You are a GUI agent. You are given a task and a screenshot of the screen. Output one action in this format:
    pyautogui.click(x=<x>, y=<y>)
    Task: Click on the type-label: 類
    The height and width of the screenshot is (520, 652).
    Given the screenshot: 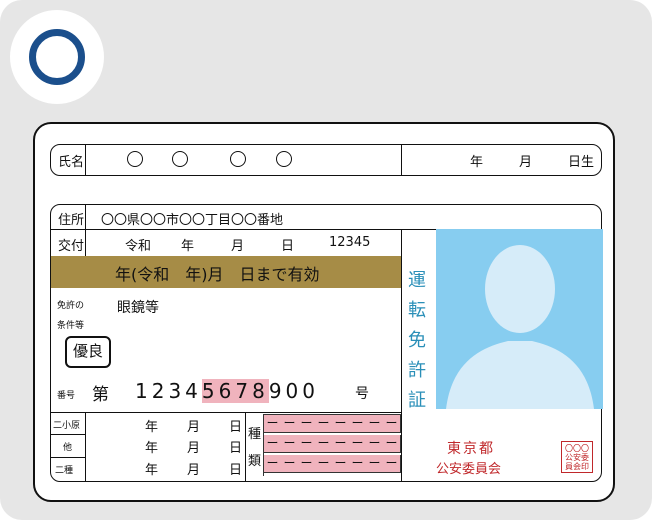 What is the action you would take?
    pyautogui.click(x=255, y=461)
    